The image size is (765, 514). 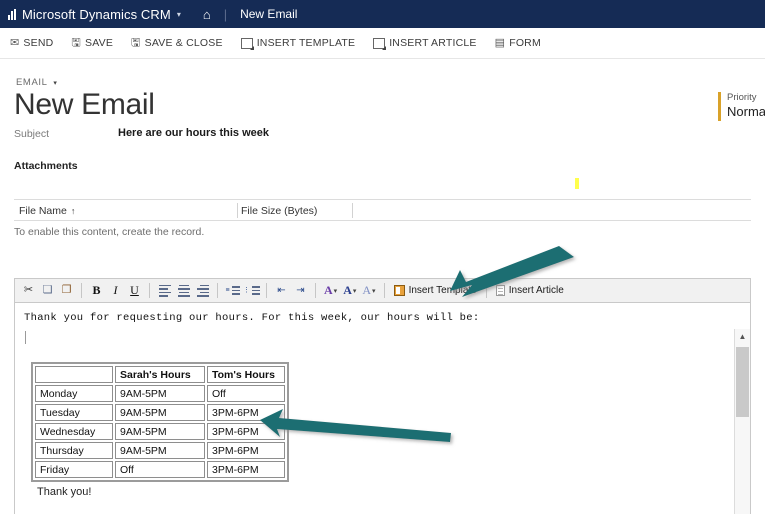 I want to click on app-title: Microsoft Dynamics CRM, so click(x=96, y=14).